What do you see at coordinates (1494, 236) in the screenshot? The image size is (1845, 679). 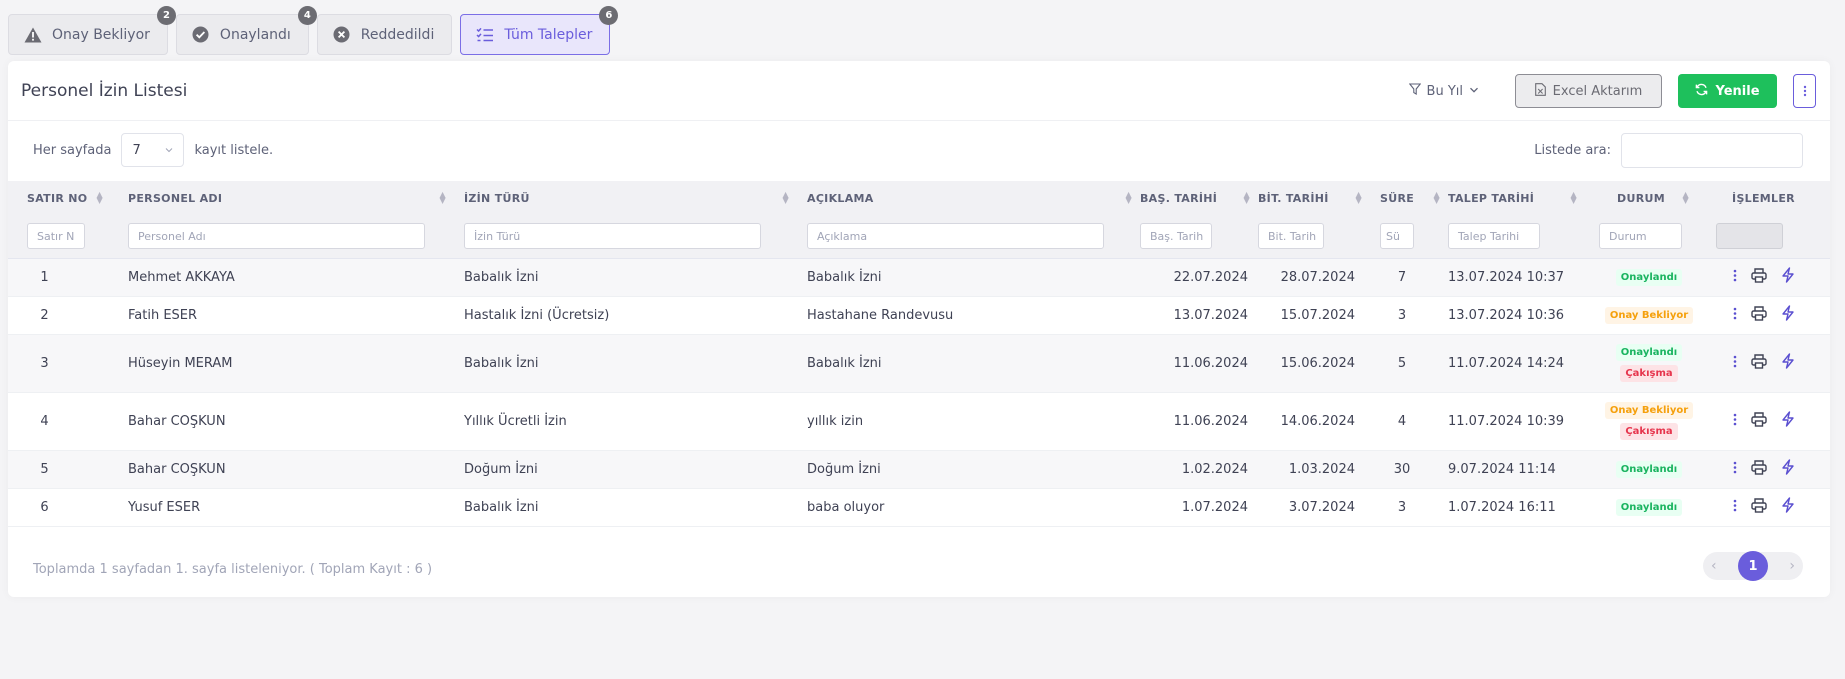 I see `filter-talep-tarihi: Talep Tarihi` at bounding box center [1494, 236].